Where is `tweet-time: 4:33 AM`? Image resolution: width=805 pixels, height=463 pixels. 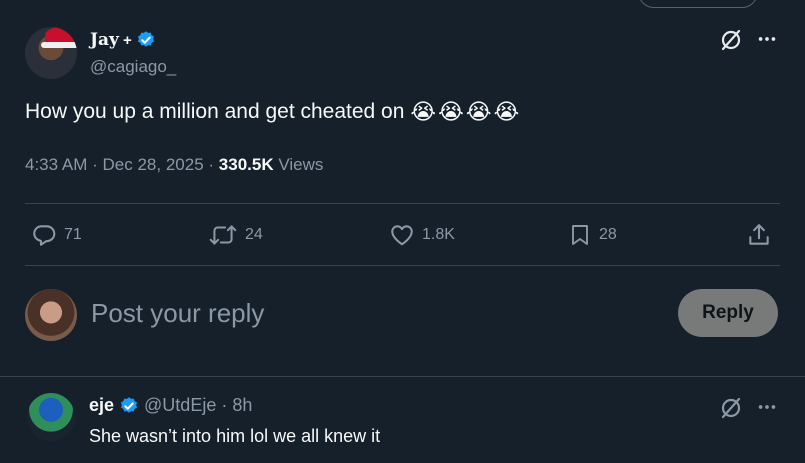
tweet-time: 4:33 AM is located at coordinates (56, 164).